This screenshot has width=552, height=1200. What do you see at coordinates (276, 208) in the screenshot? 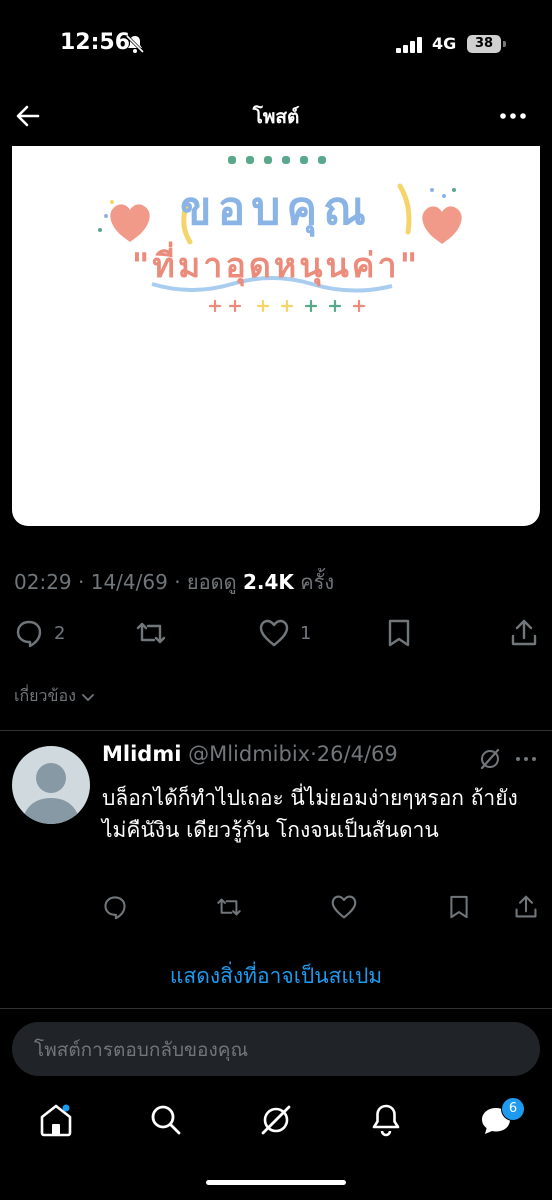
I see `image-text-main: ขอบคุณ` at bounding box center [276, 208].